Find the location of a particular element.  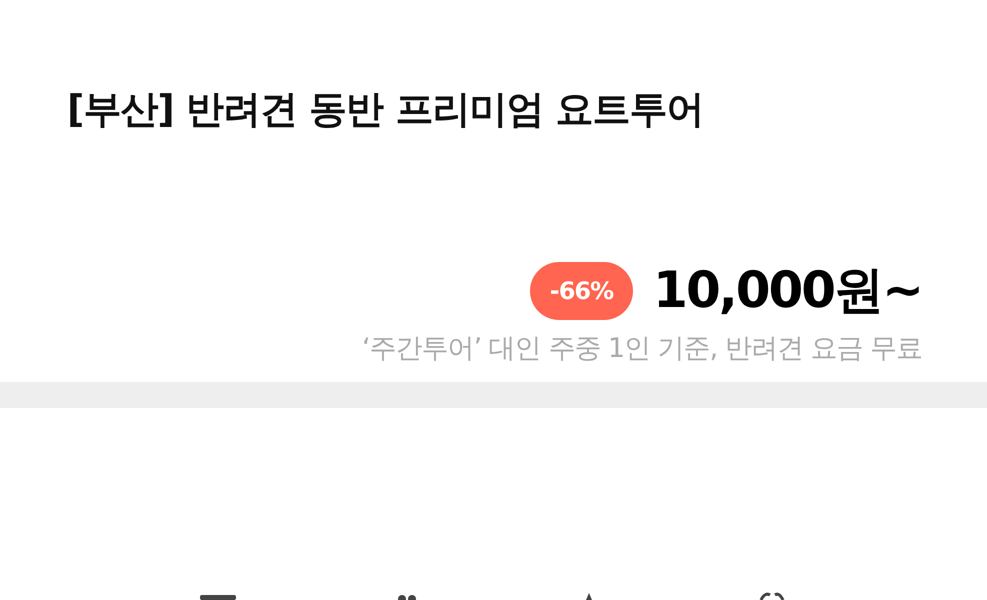

price-text: 10,000원~ is located at coordinates (787, 290).